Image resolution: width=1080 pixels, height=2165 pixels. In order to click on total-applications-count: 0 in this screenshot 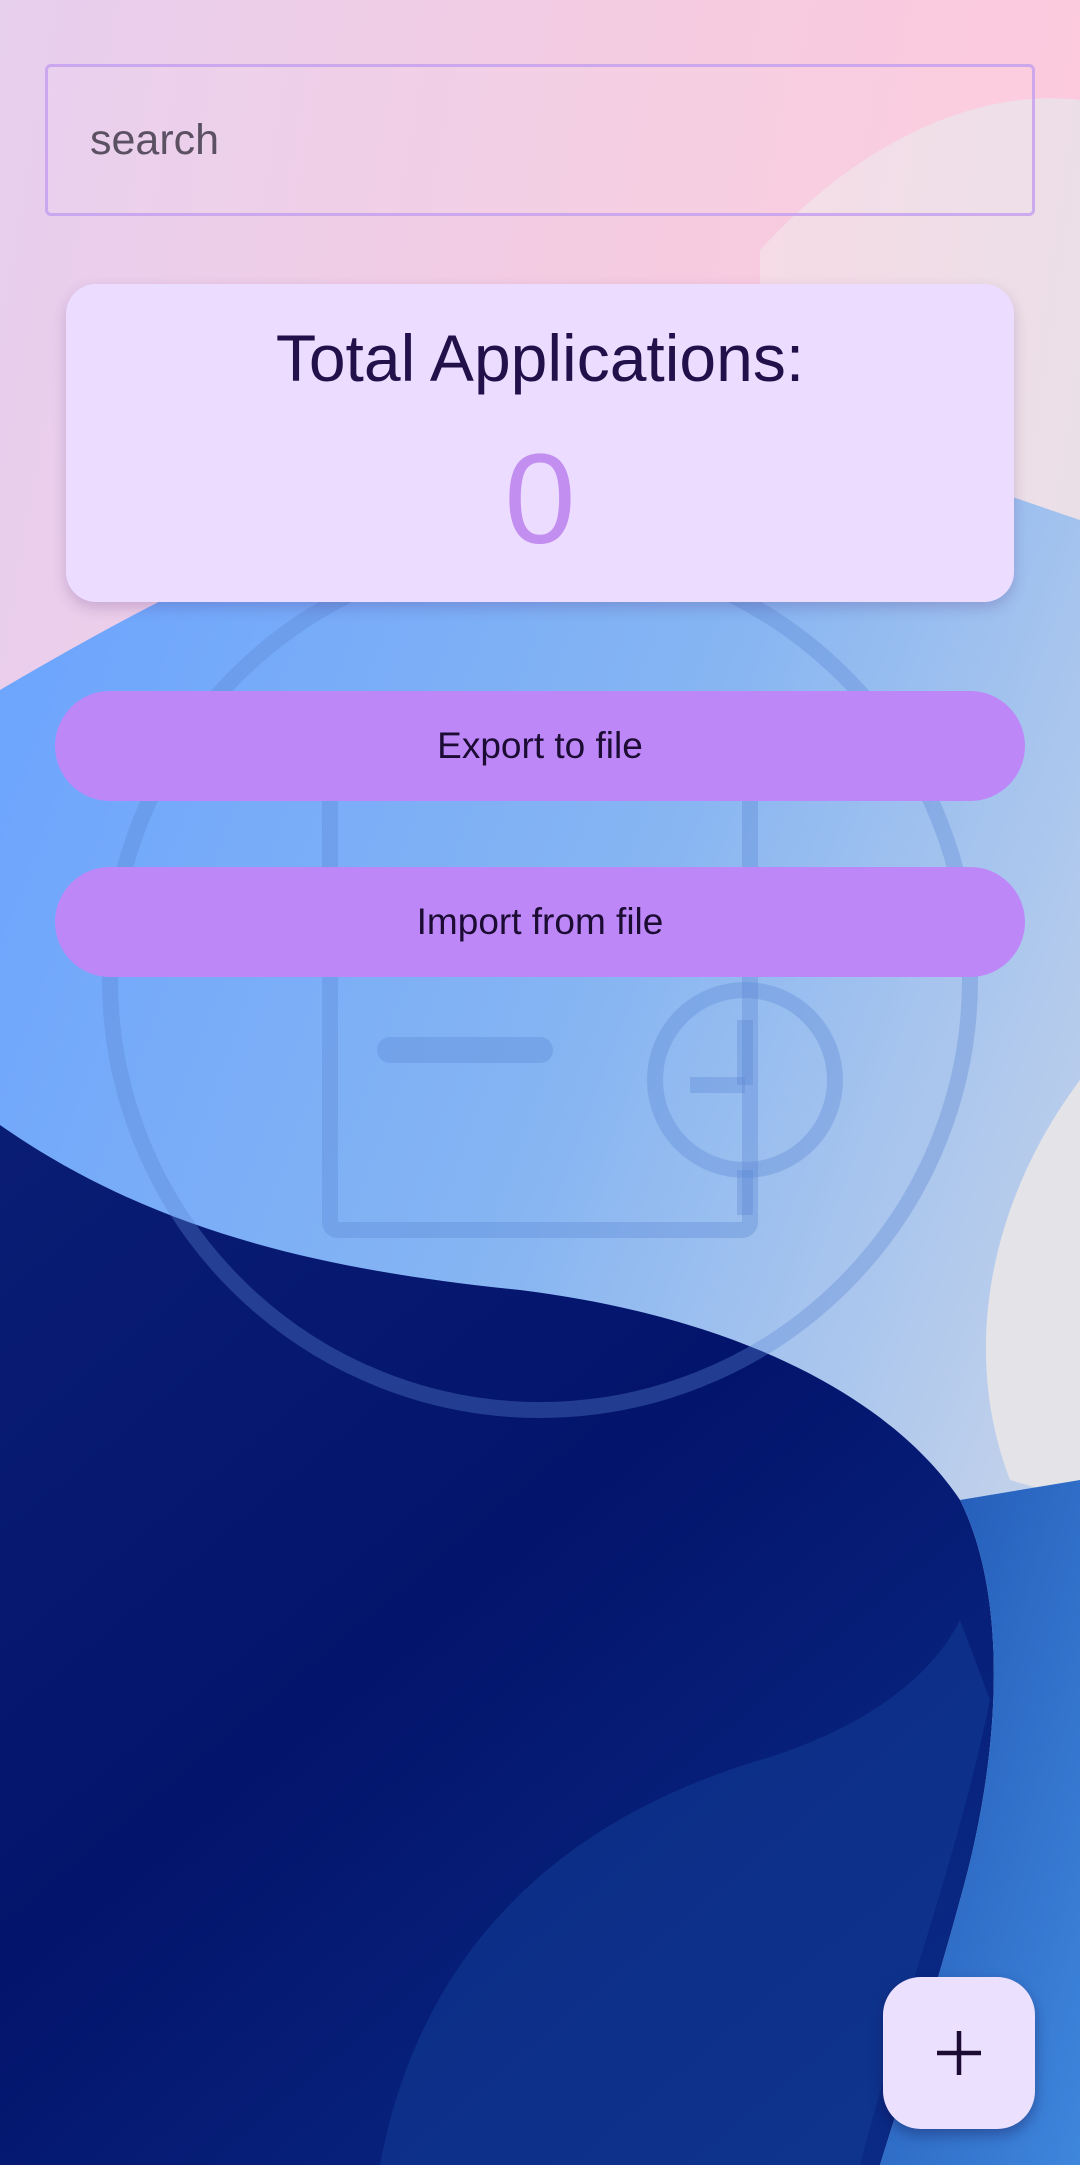, I will do `click(540, 499)`.